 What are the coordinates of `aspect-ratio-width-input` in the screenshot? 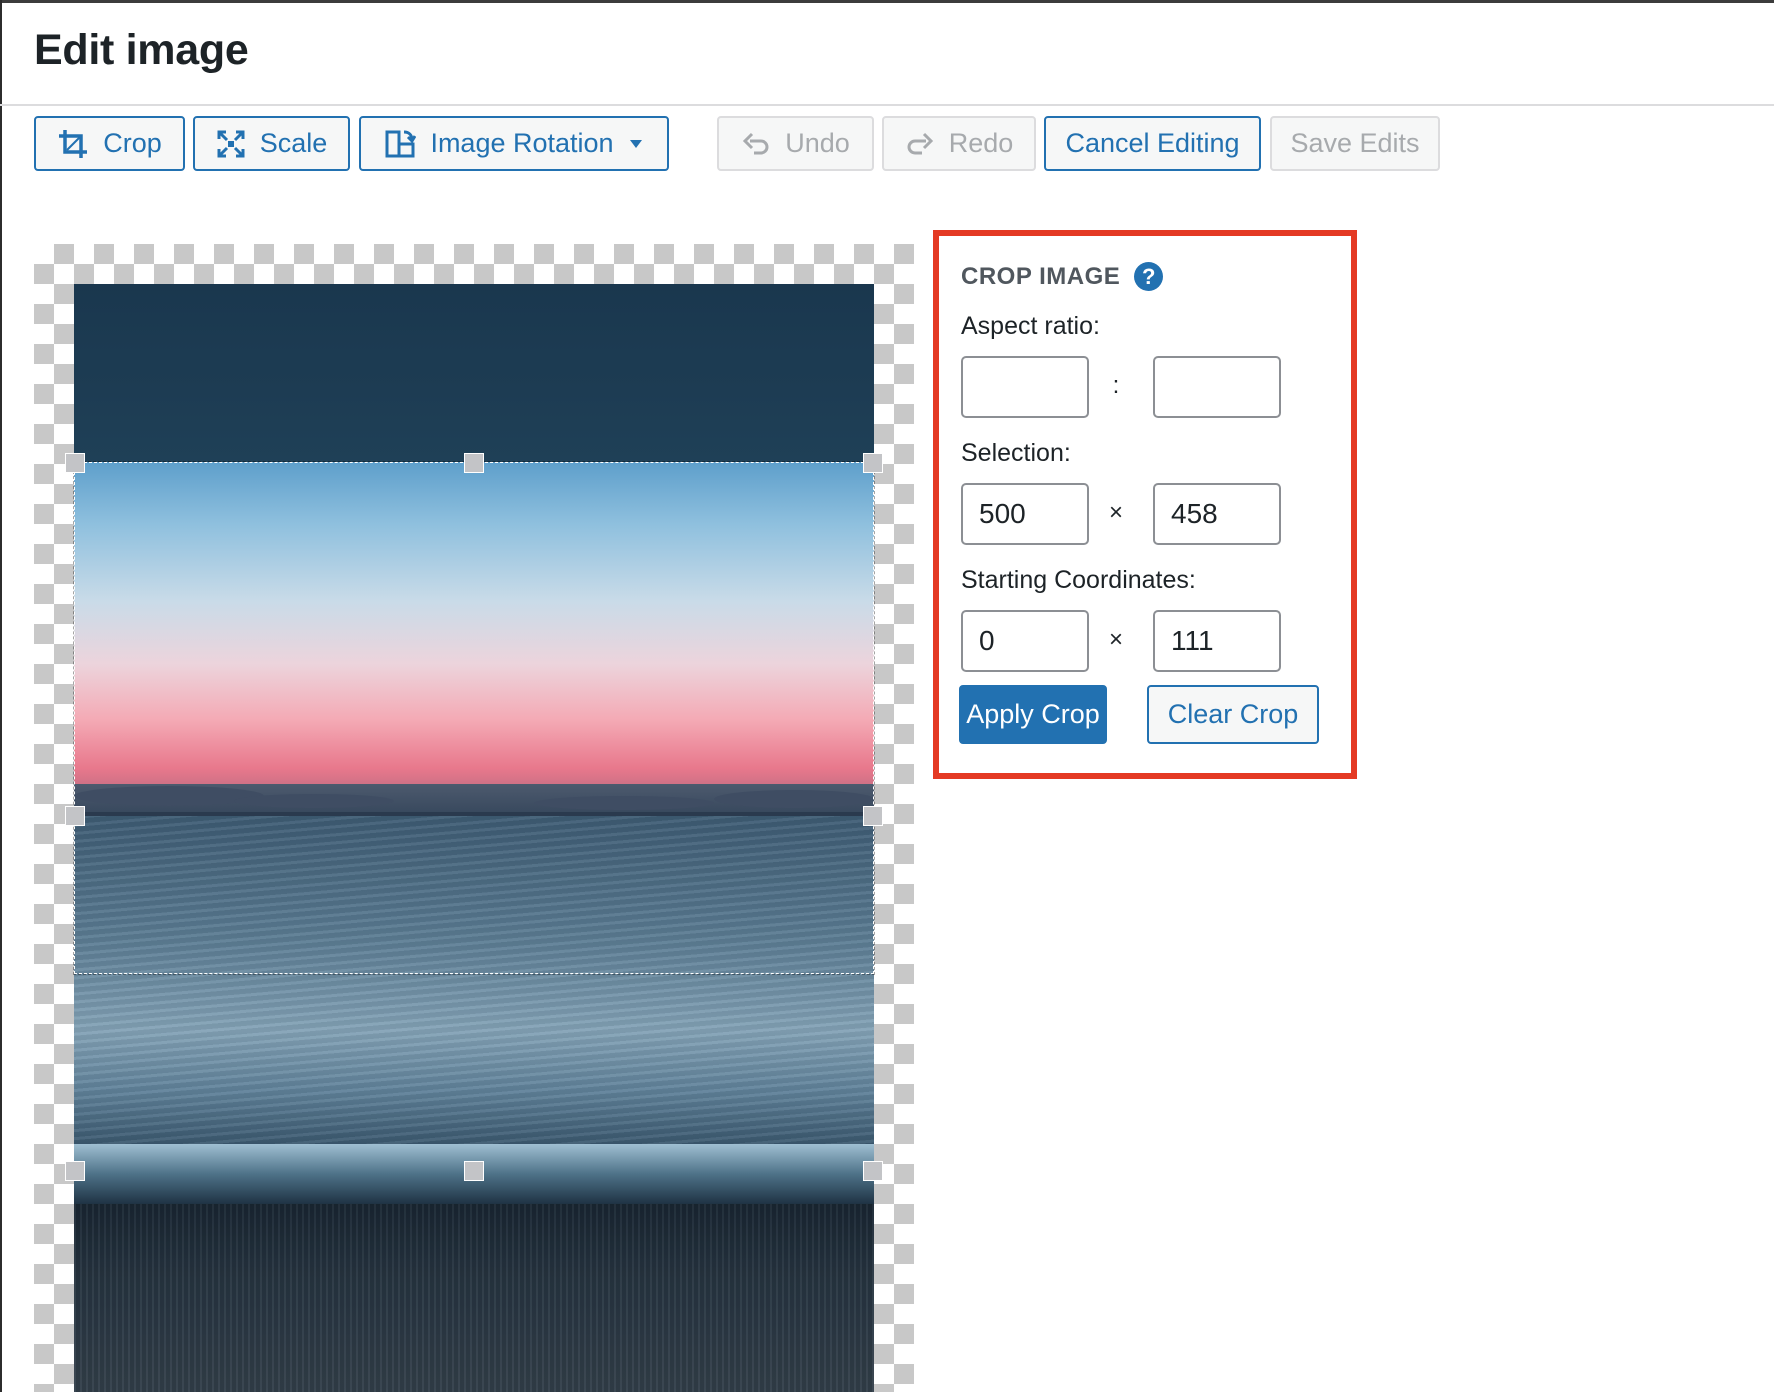 It's located at (1025, 387).